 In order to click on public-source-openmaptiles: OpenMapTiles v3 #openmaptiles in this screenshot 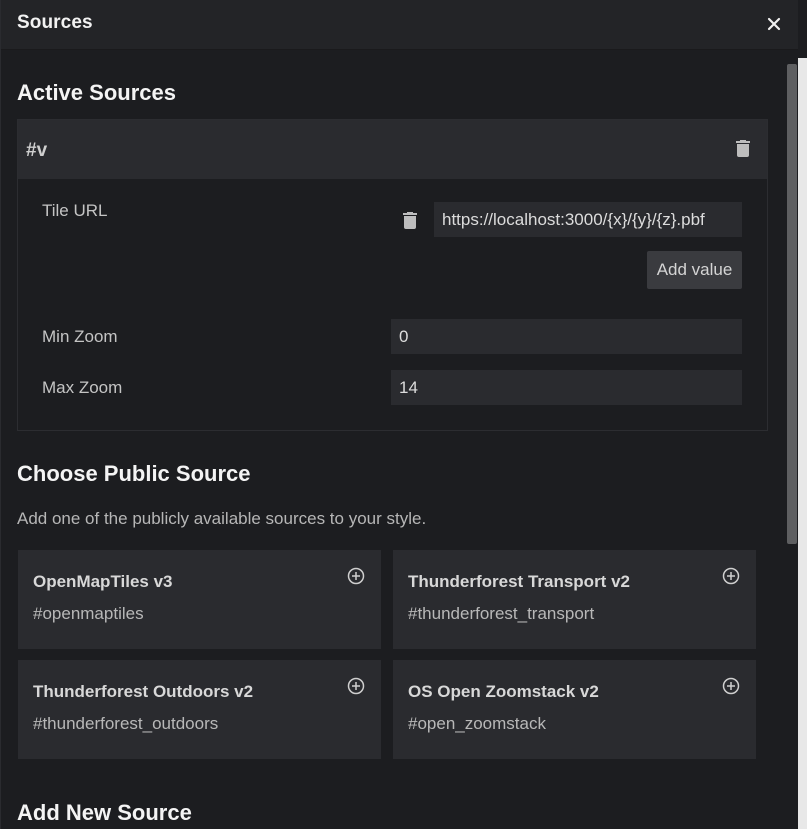, I will do `click(199, 599)`.